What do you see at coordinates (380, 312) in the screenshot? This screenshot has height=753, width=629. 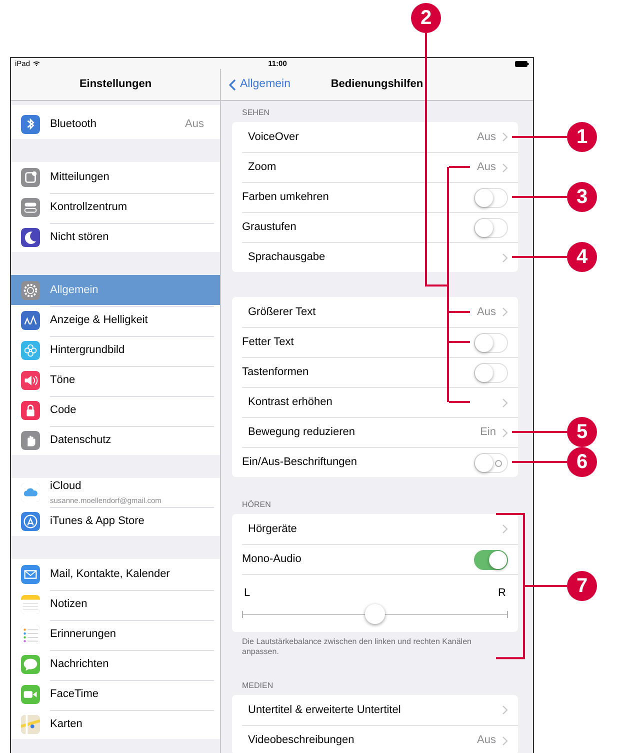 I see `settings-row: Größerer Text Aus` at bounding box center [380, 312].